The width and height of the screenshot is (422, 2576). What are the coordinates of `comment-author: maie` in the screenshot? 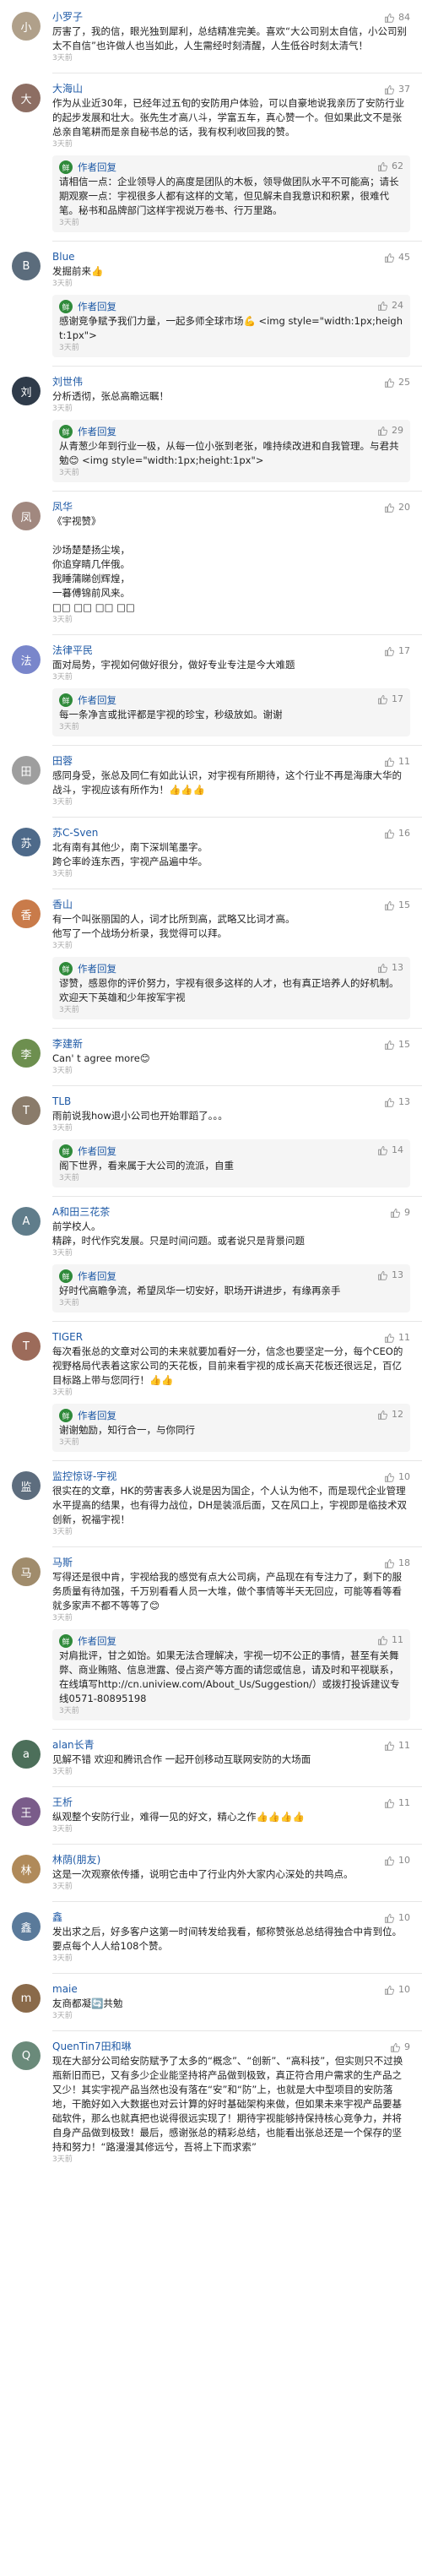 It's located at (191, 1989).